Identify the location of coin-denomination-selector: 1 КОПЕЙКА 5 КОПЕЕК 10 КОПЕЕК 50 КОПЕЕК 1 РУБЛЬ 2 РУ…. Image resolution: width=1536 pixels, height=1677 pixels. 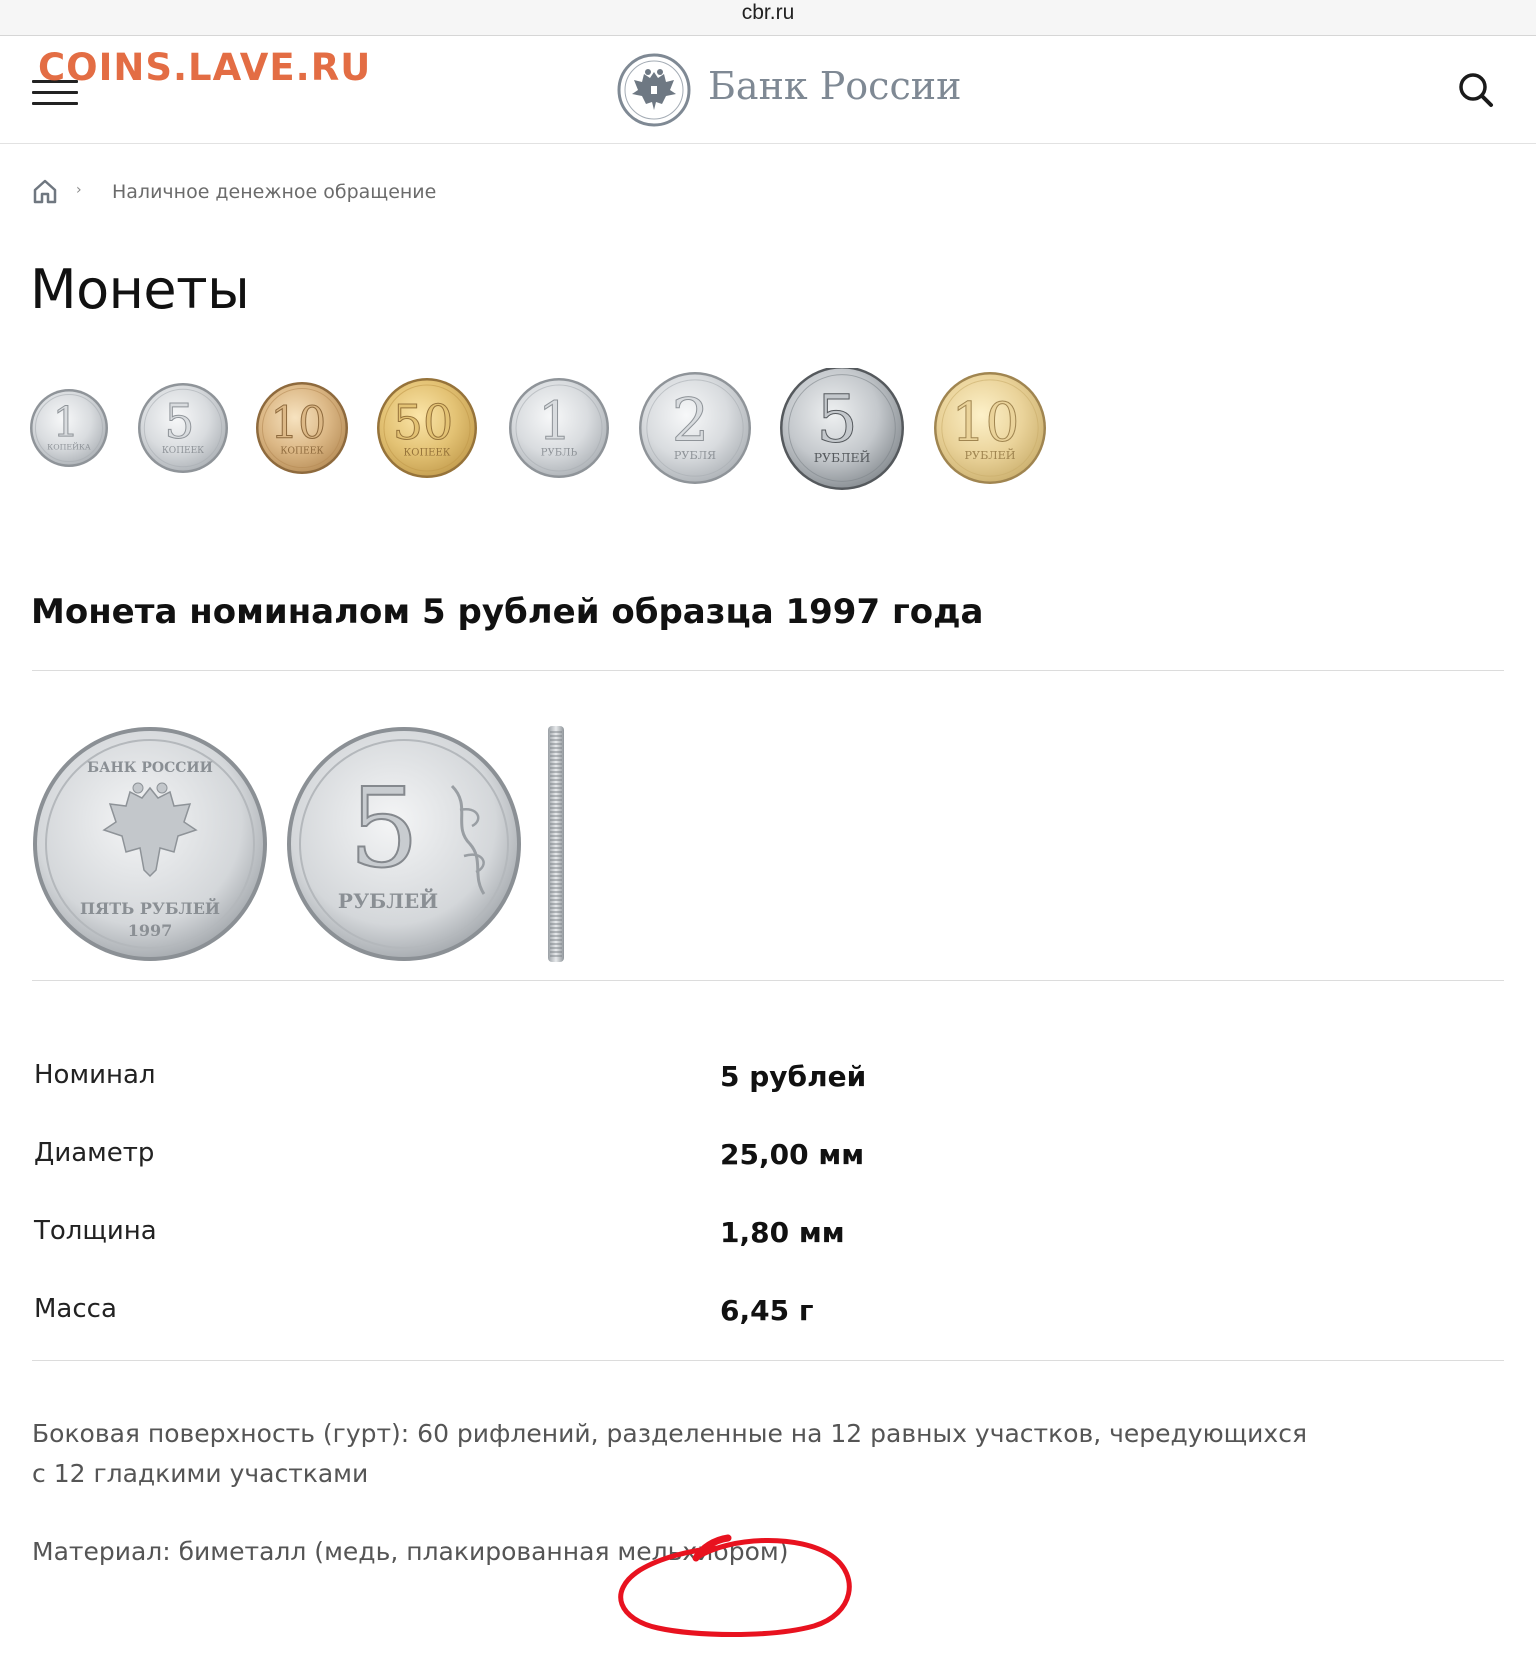
(768, 442).